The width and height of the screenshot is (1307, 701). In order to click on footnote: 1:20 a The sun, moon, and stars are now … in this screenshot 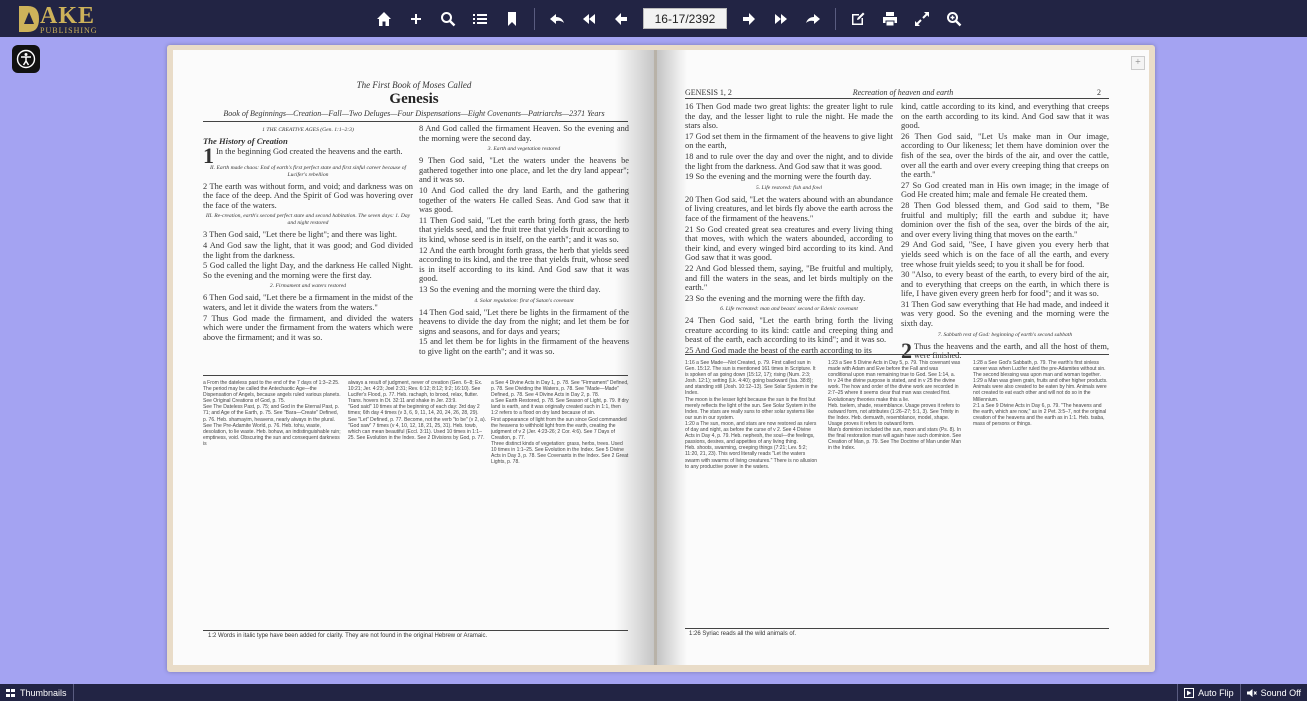, I will do `click(751, 433)`.